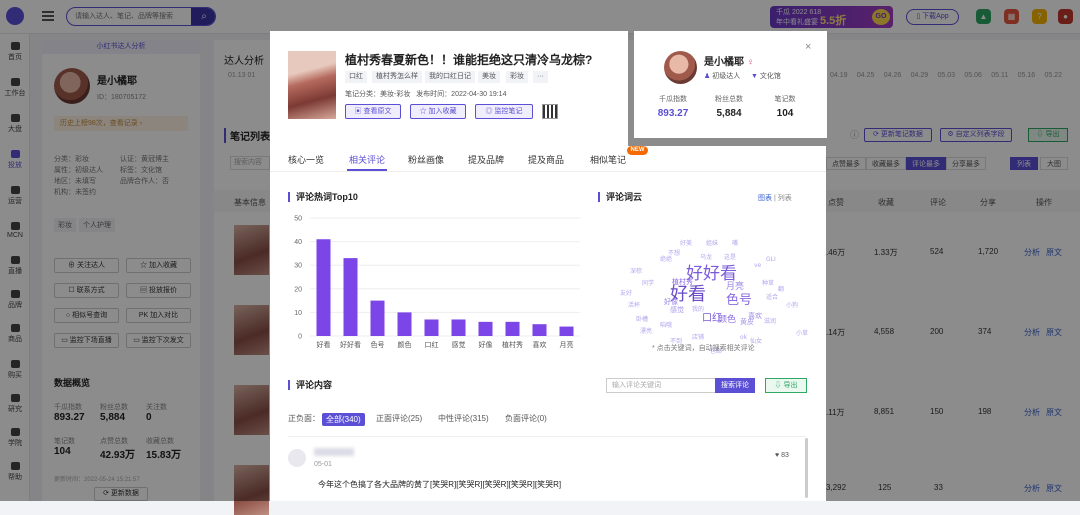 The image size is (1080, 515). Describe the element at coordinates (377, 318) in the screenshot. I see `bar-色号` at that location.